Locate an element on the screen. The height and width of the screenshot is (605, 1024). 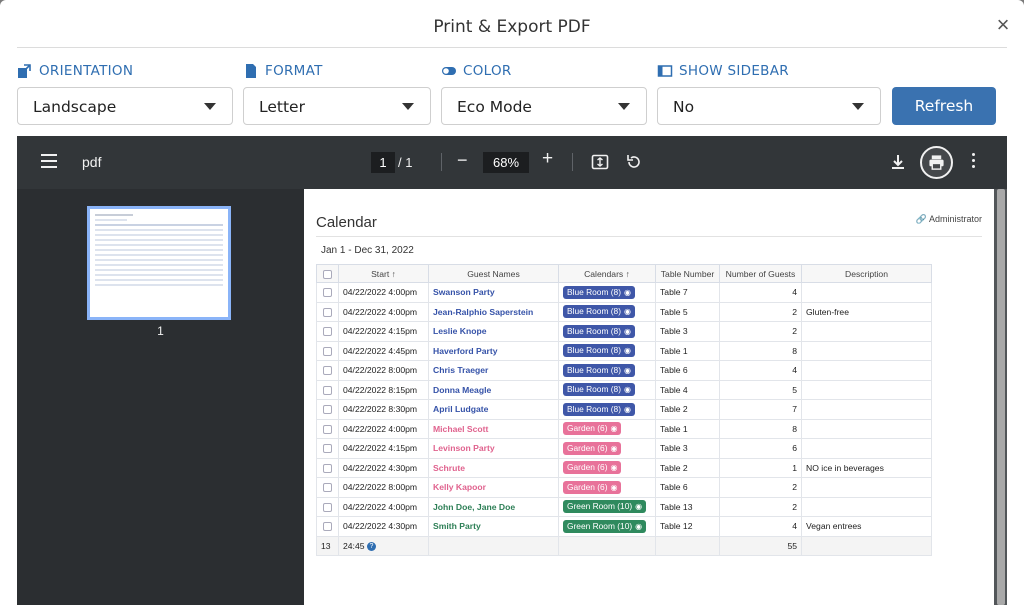
guest-name-link: Michael Scott is located at coordinates (493, 428).